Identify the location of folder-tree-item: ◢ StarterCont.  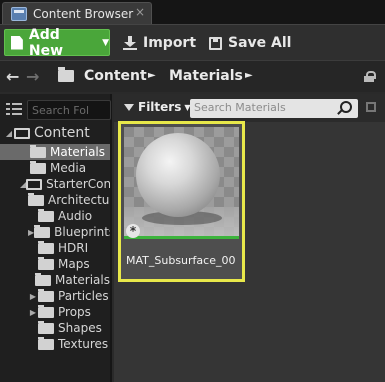
(55, 184).